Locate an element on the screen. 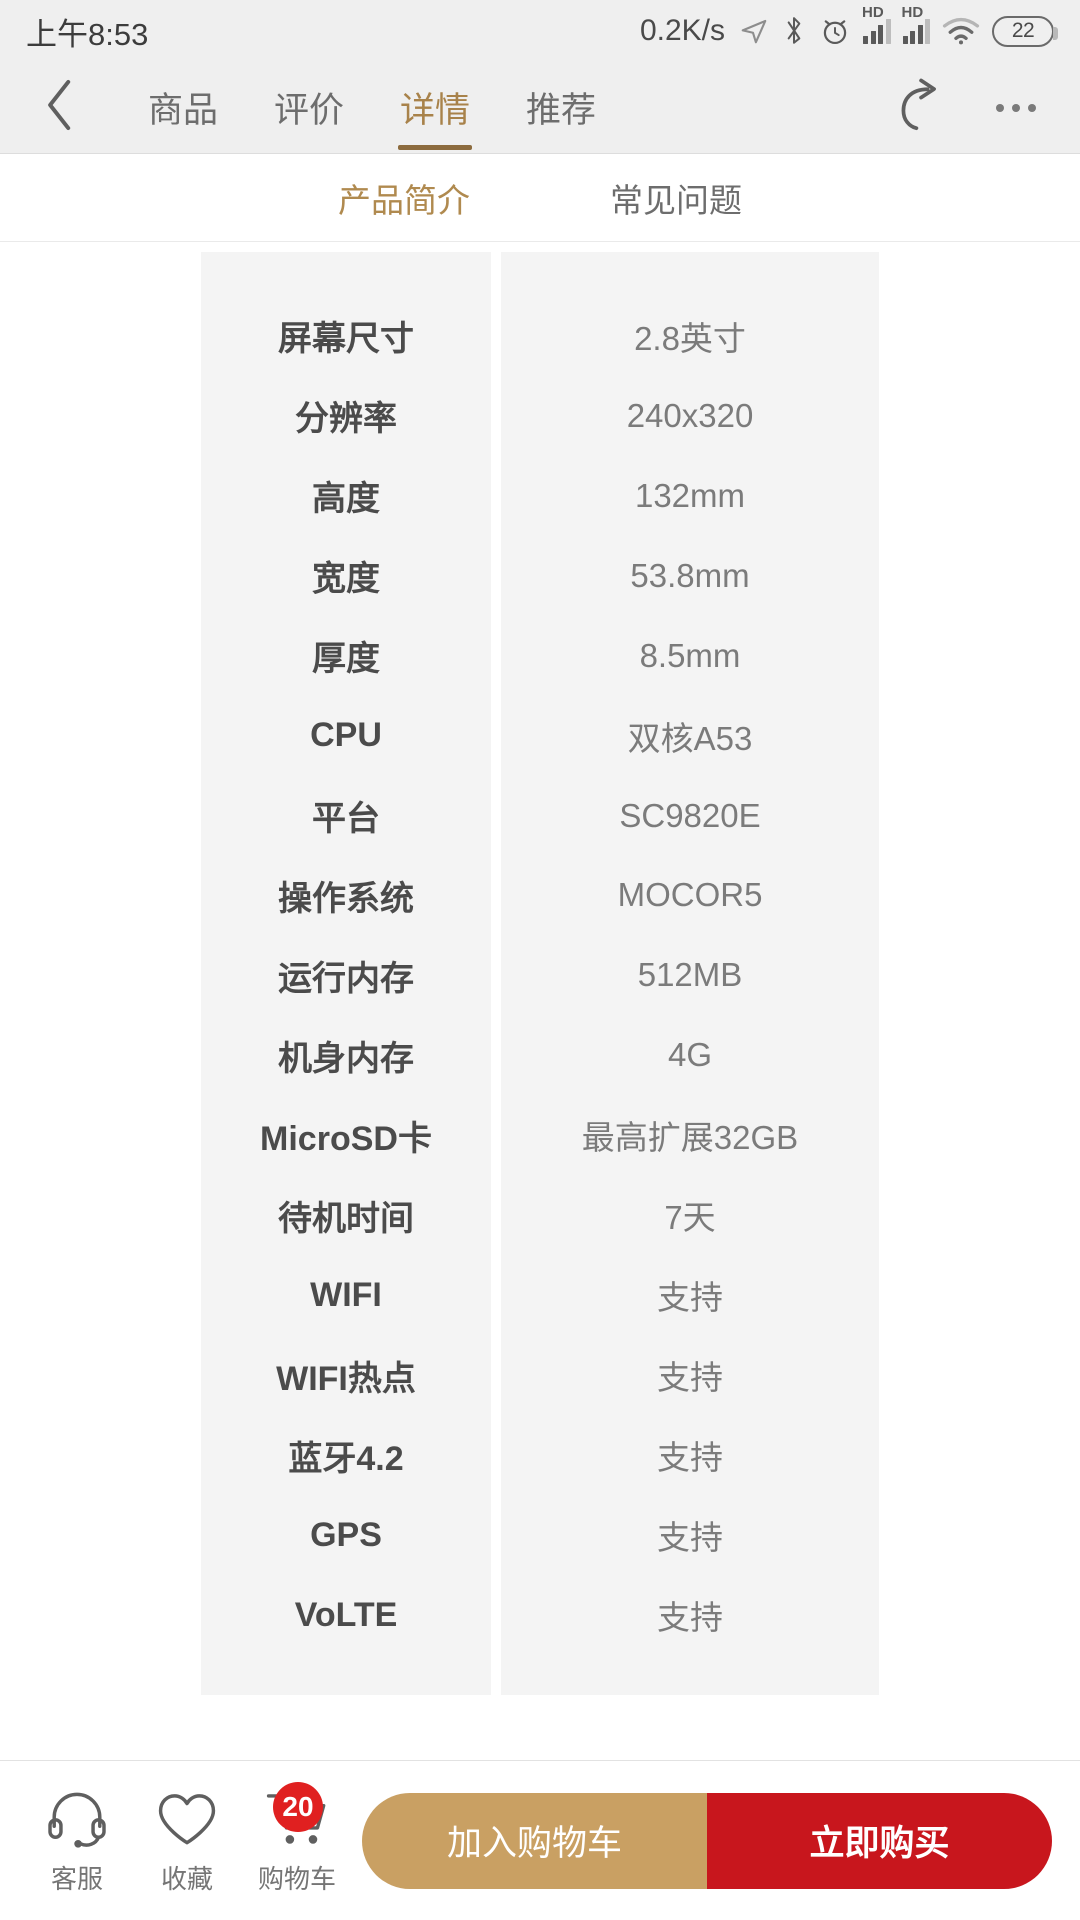  spec-value-column-bottom-pad is located at coordinates (690, 1675).